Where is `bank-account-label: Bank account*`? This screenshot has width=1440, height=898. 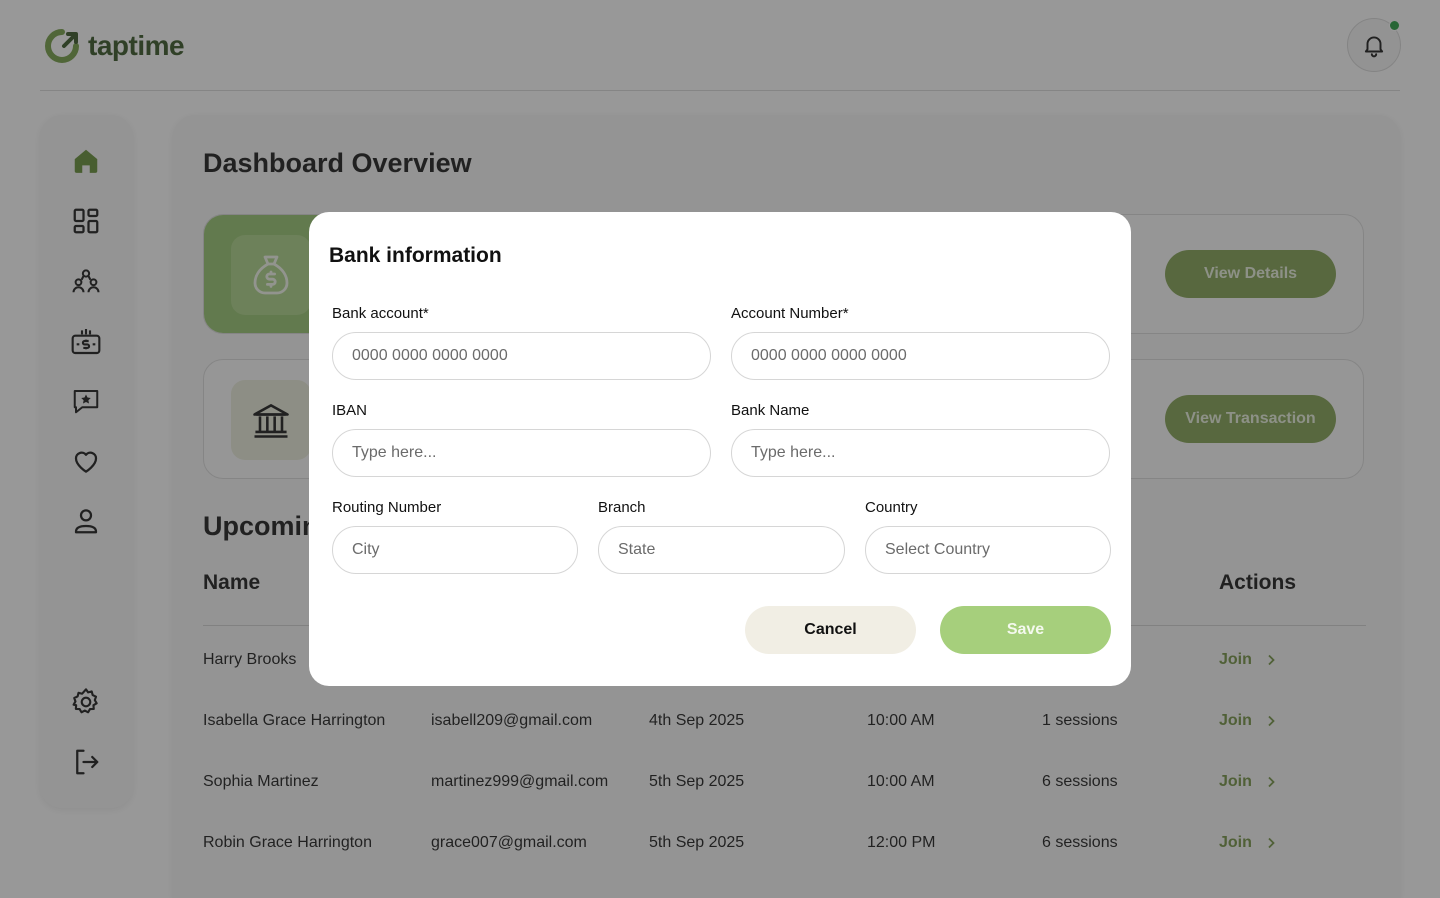
bank-account-label: Bank account* is located at coordinates (380, 313).